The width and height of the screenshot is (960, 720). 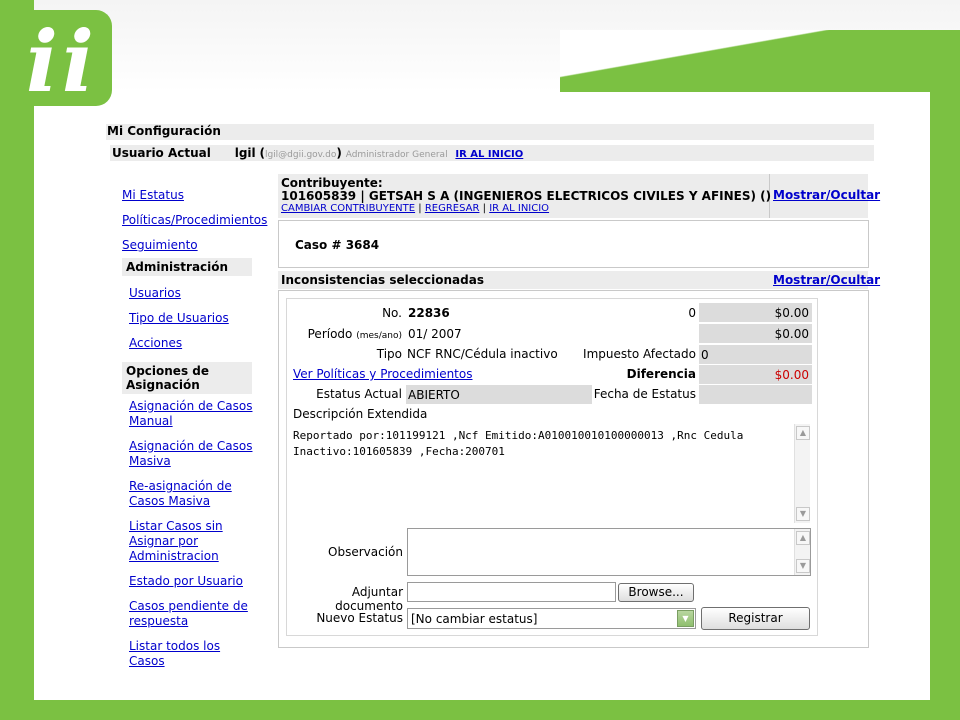 I want to click on sidebar-item-tipo-usuarios: Tipo de Usuarios, so click(x=179, y=318).